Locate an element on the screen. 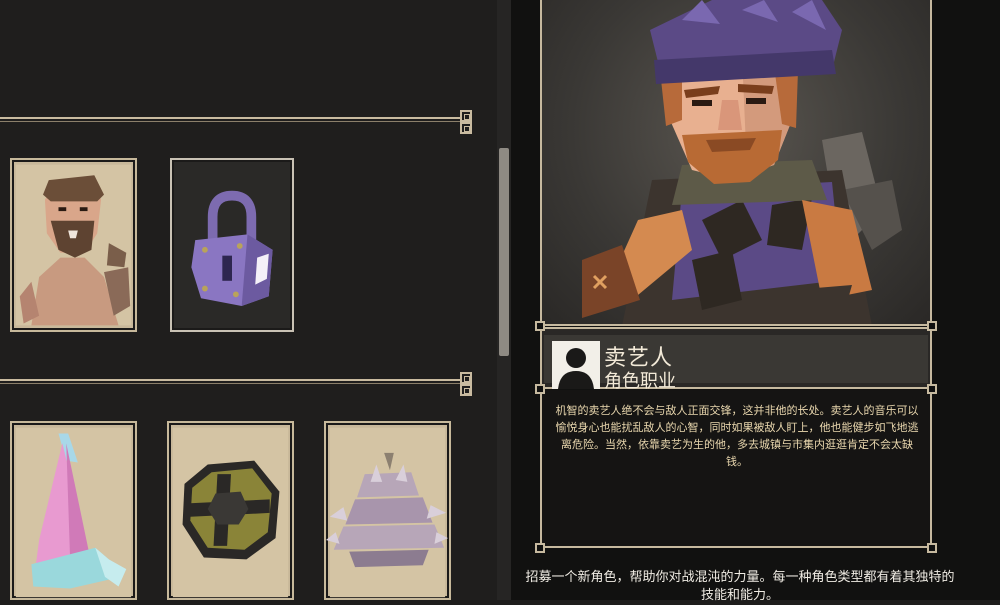 The height and width of the screenshot is (605, 1000). item-card-spiked-helmet is located at coordinates (387, 510).